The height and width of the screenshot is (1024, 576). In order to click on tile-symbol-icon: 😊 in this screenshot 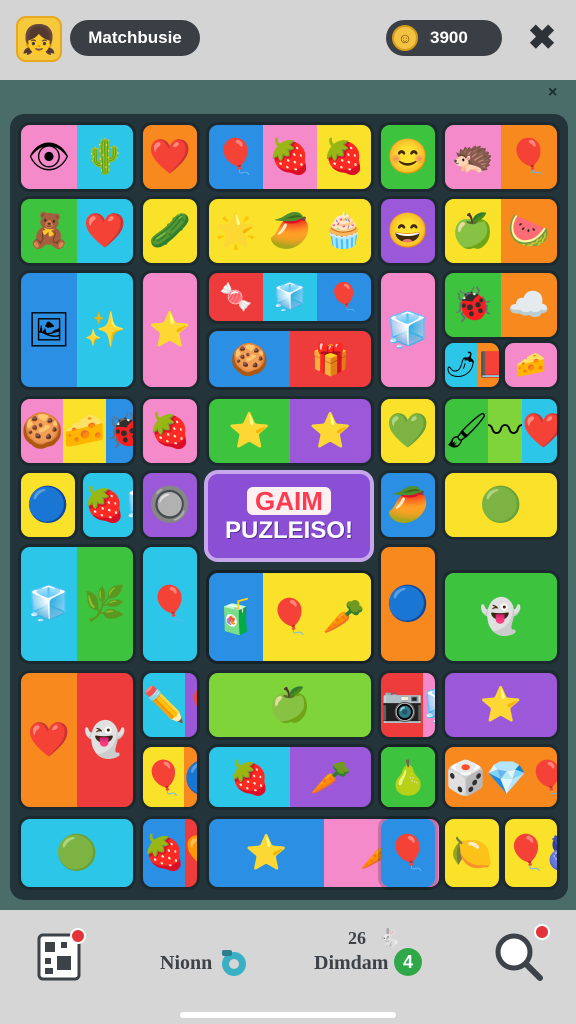, I will do `click(408, 157)`.